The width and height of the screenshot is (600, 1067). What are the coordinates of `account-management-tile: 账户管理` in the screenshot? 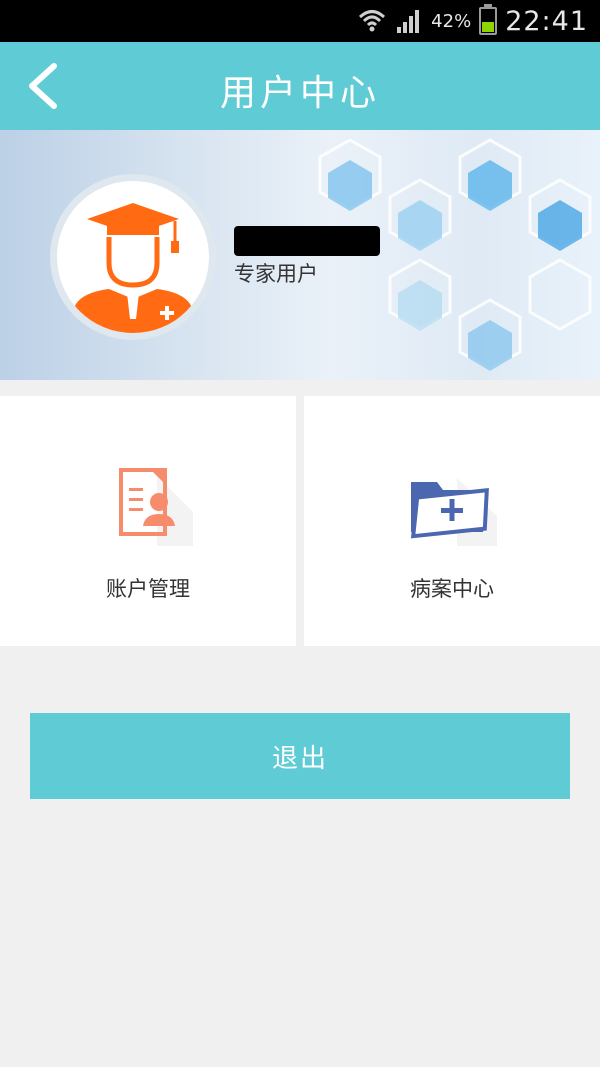 It's located at (148, 521).